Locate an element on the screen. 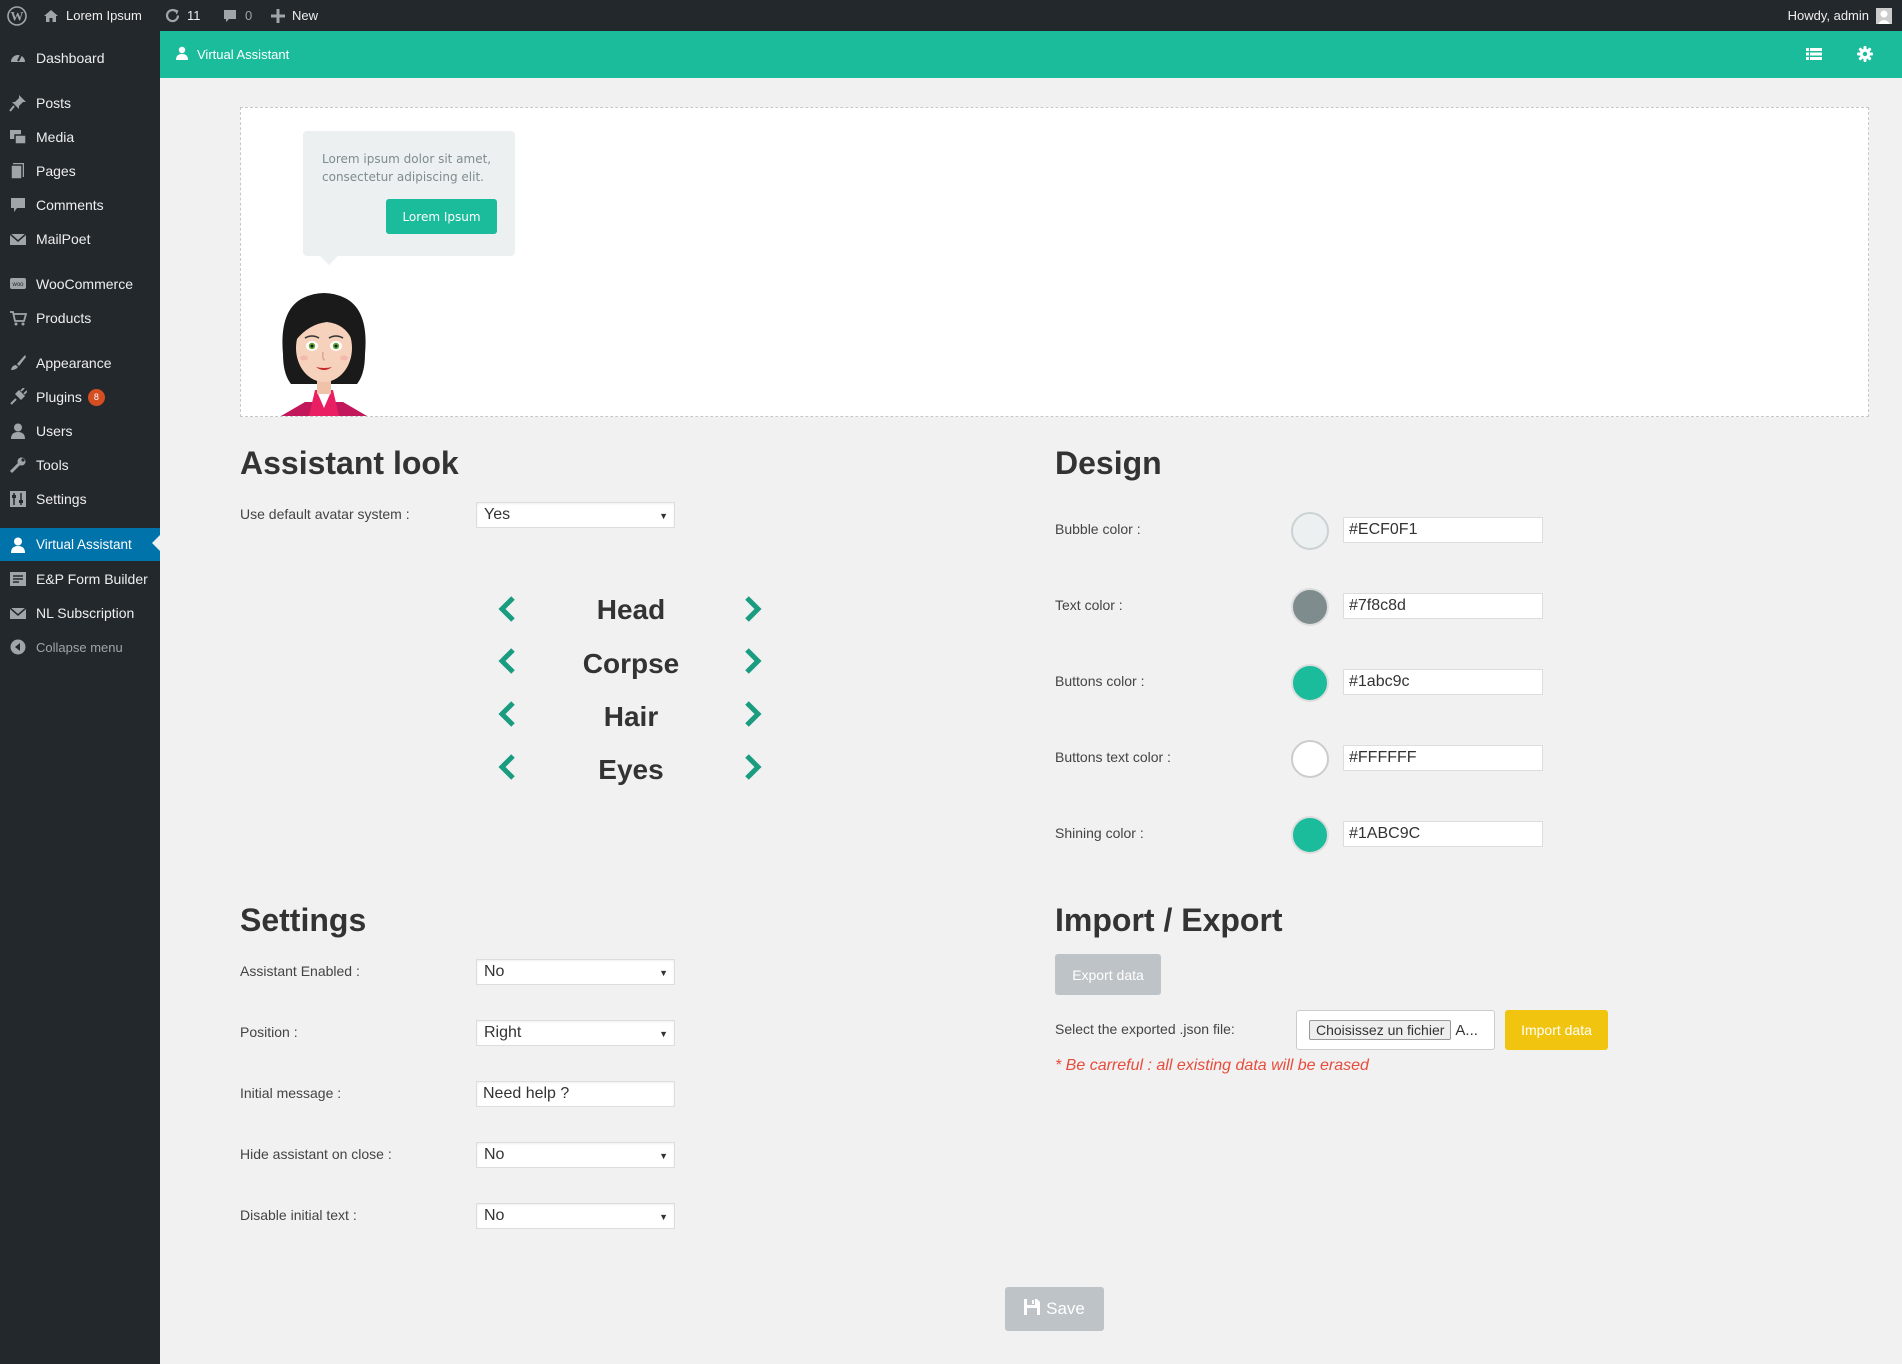  head-next-button is located at coordinates (753, 610).